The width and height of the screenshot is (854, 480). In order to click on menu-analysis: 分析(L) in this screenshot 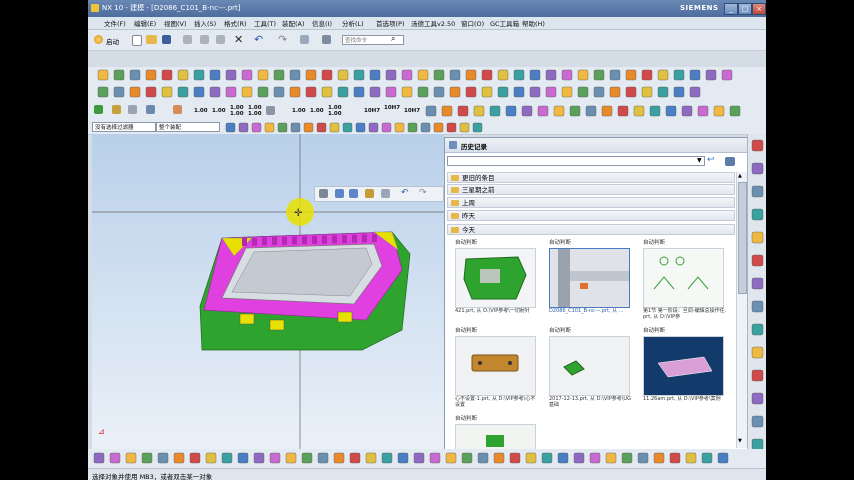, I will do `click(353, 23)`.